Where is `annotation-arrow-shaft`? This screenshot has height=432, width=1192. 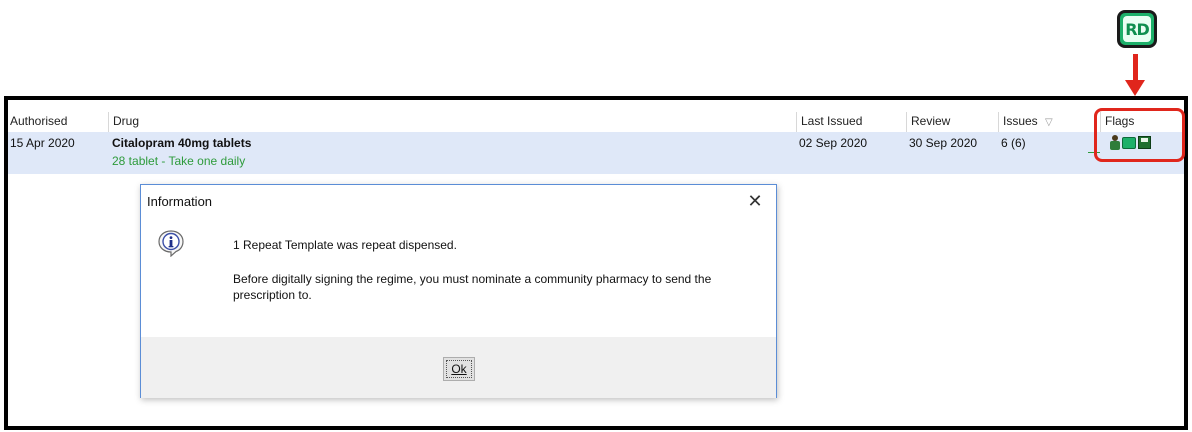
annotation-arrow-shaft is located at coordinates (1135, 68).